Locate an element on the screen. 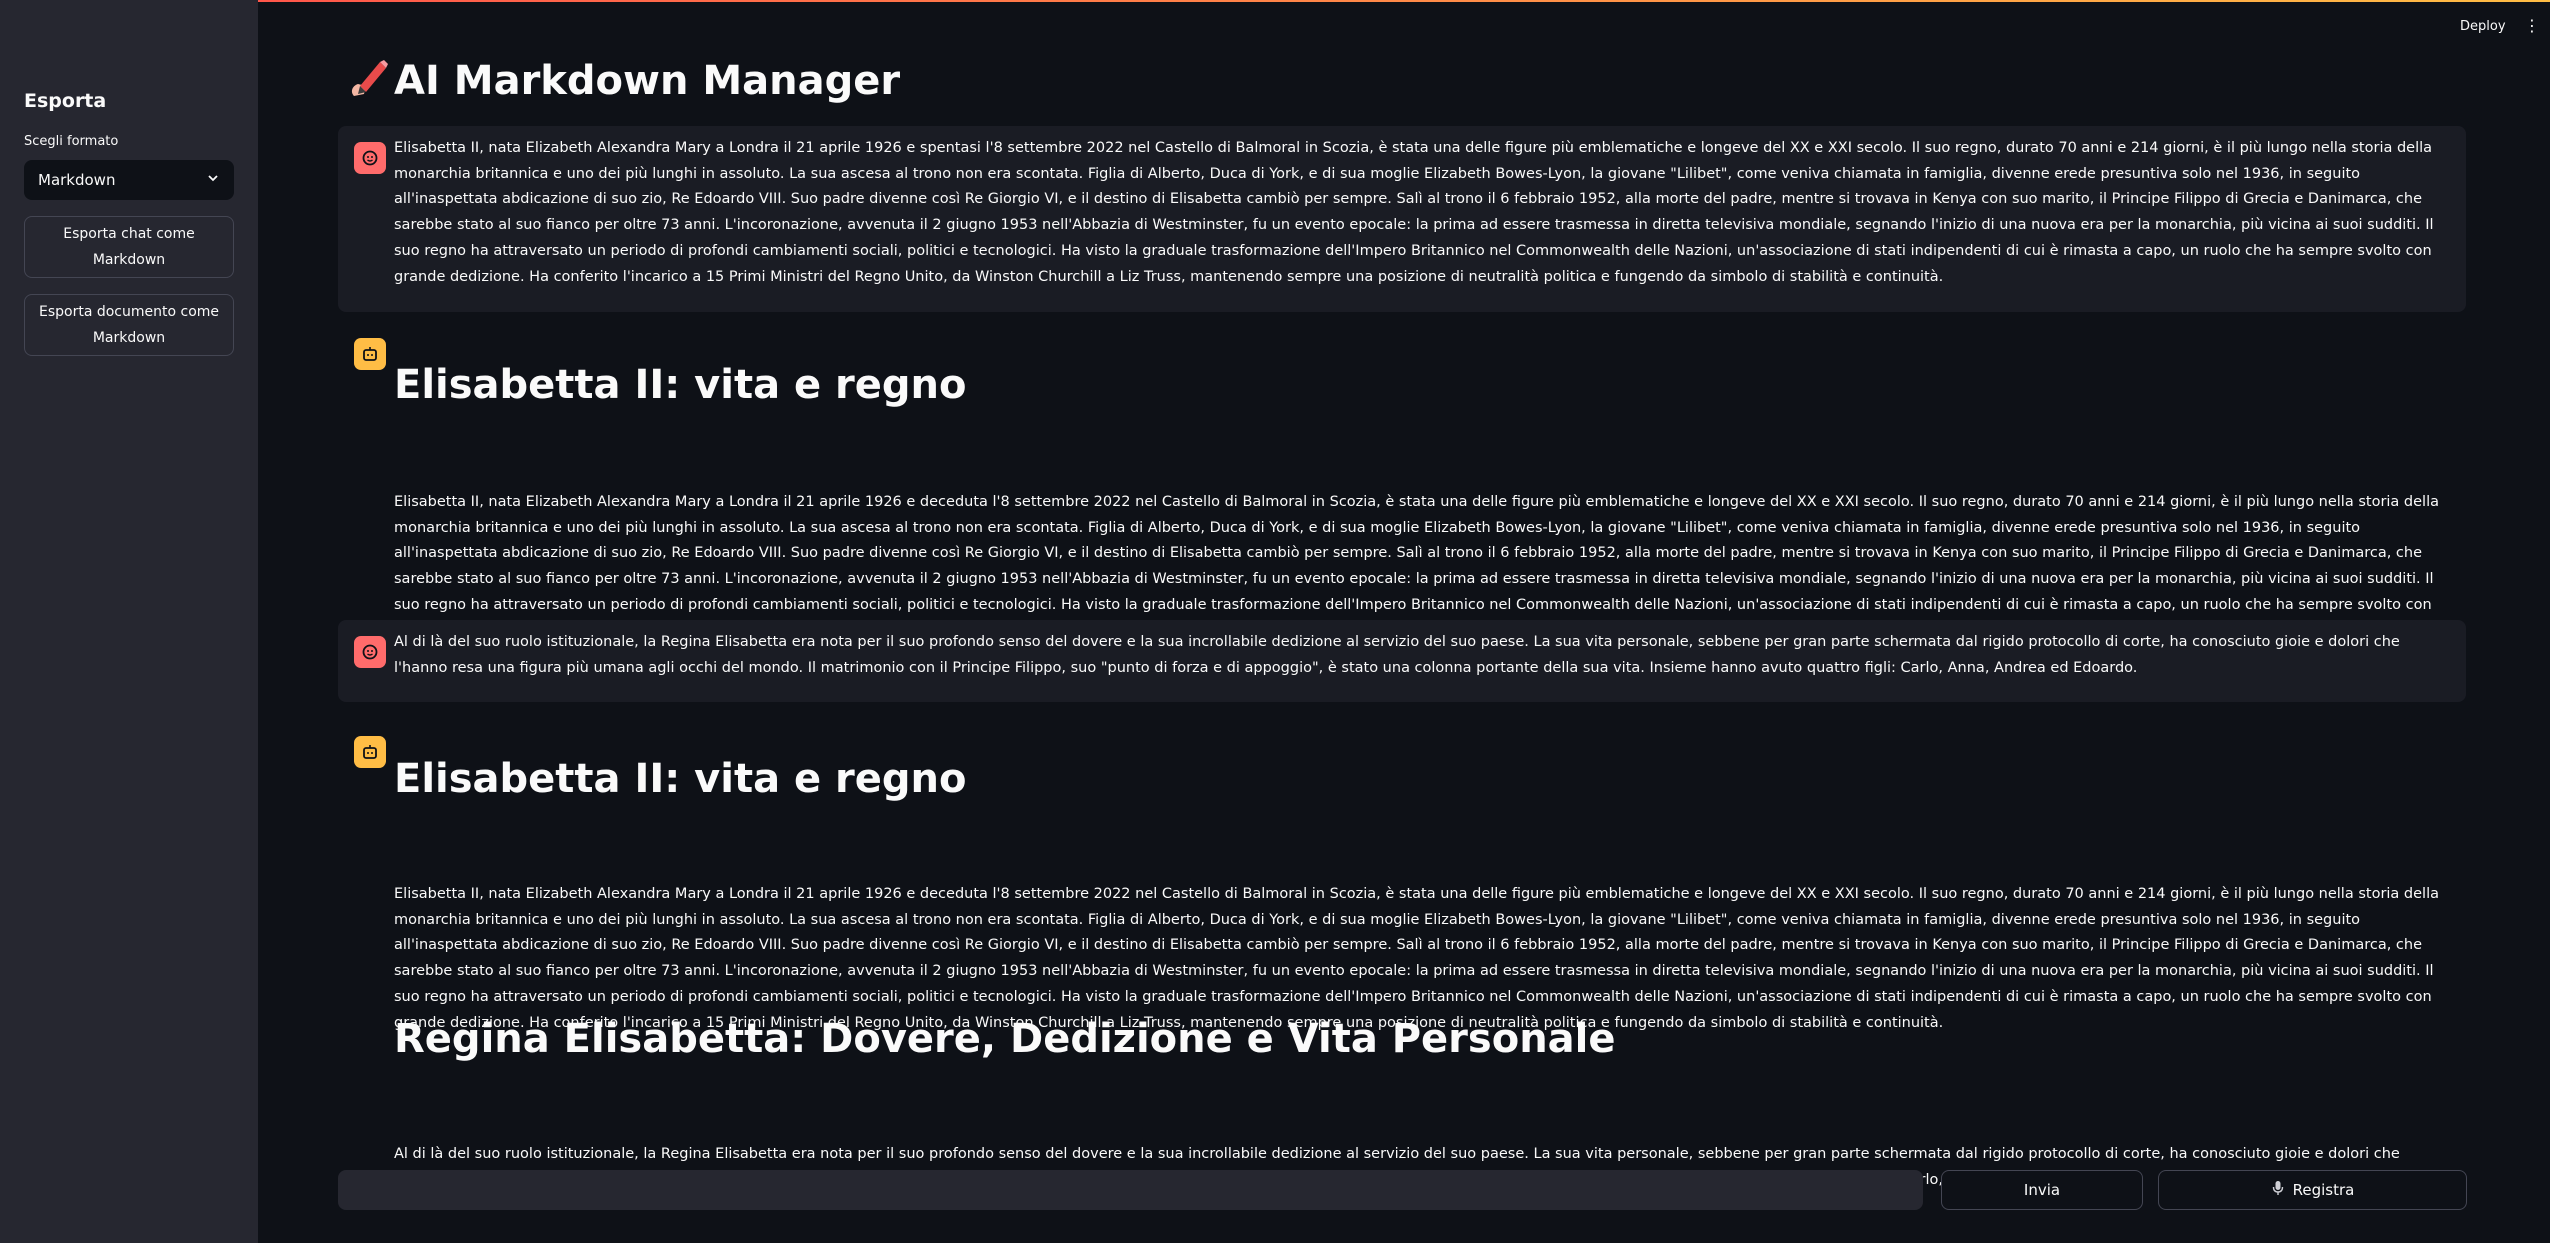 The height and width of the screenshot is (1243, 2550). top-decoration-line is located at coordinates (1275, 1).